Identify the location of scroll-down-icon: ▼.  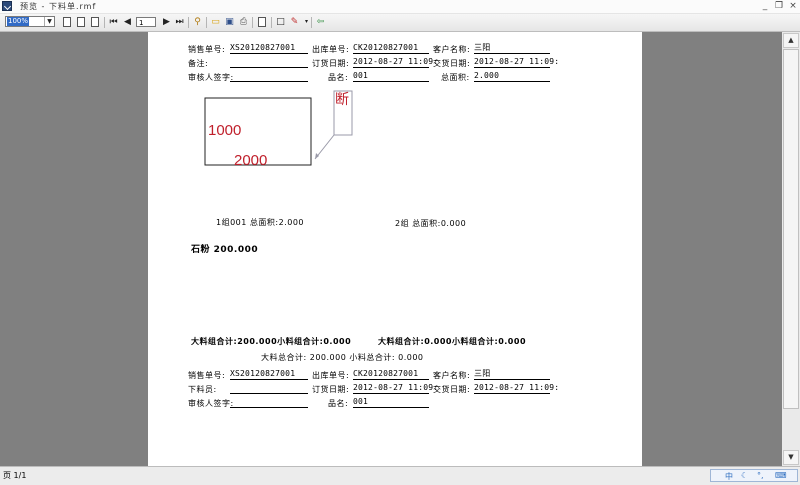
(791, 457).